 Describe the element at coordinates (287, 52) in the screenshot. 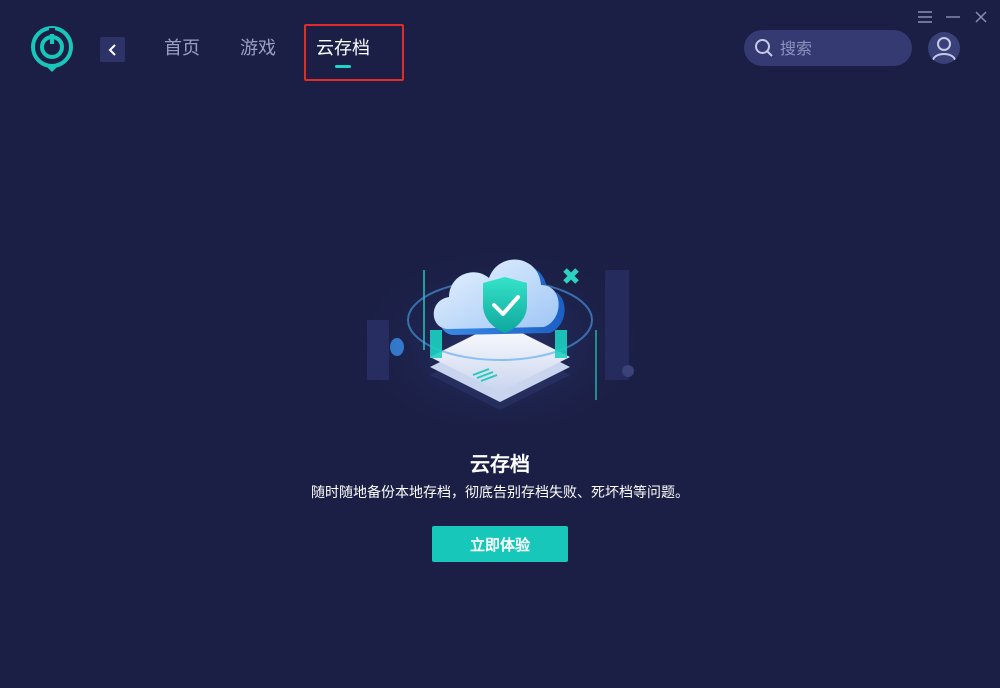

I see `main-nav: 首页 游戏 云存档` at that location.